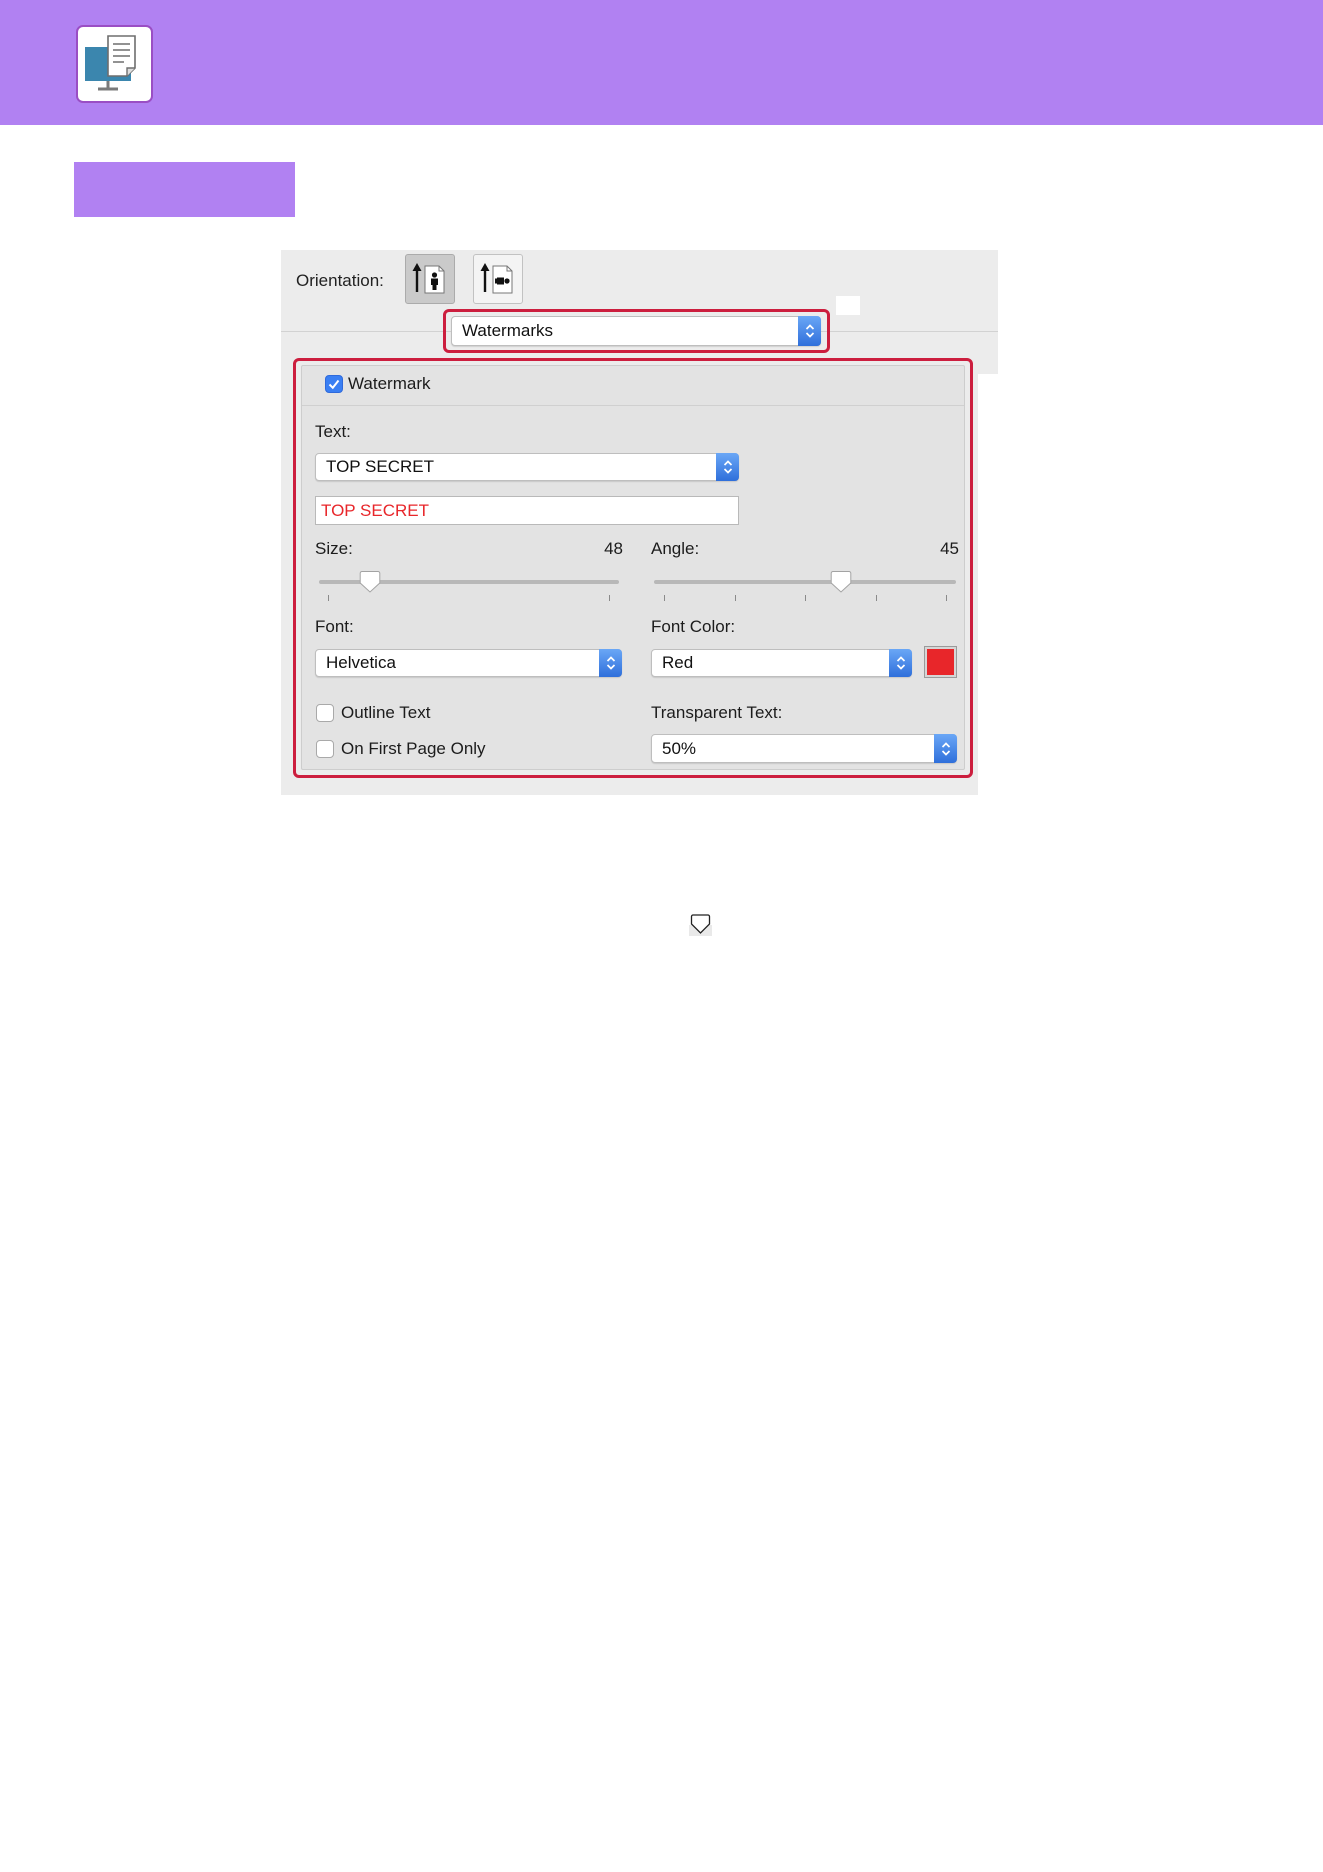 The height and width of the screenshot is (1872, 1323). I want to click on computer-document-icon, so click(114, 64).